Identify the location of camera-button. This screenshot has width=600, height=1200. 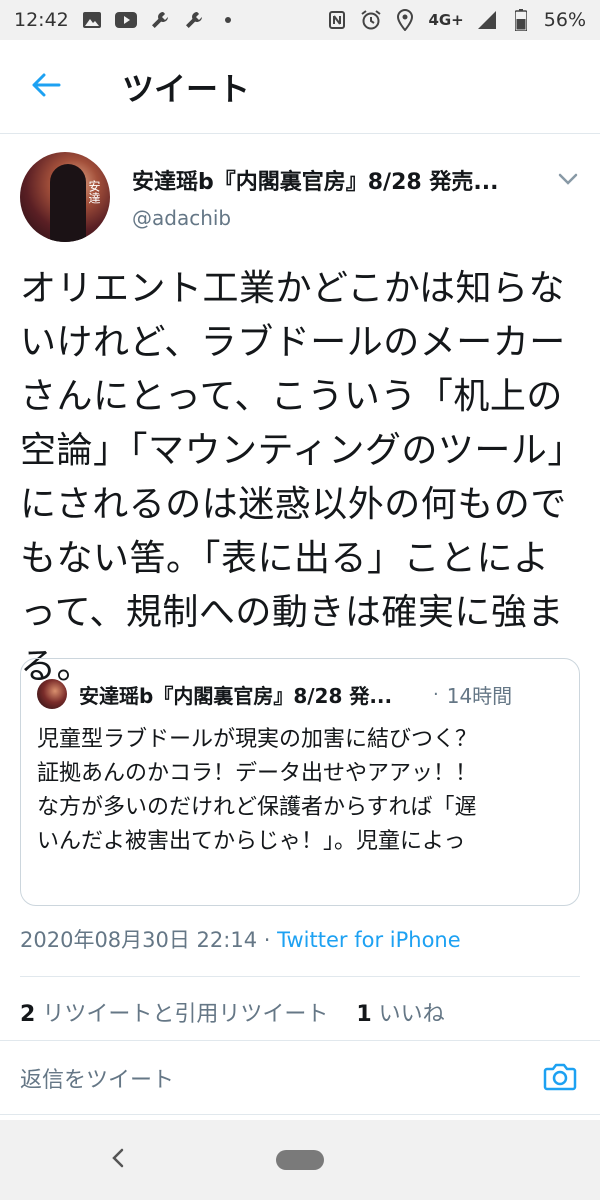
(560, 1078).